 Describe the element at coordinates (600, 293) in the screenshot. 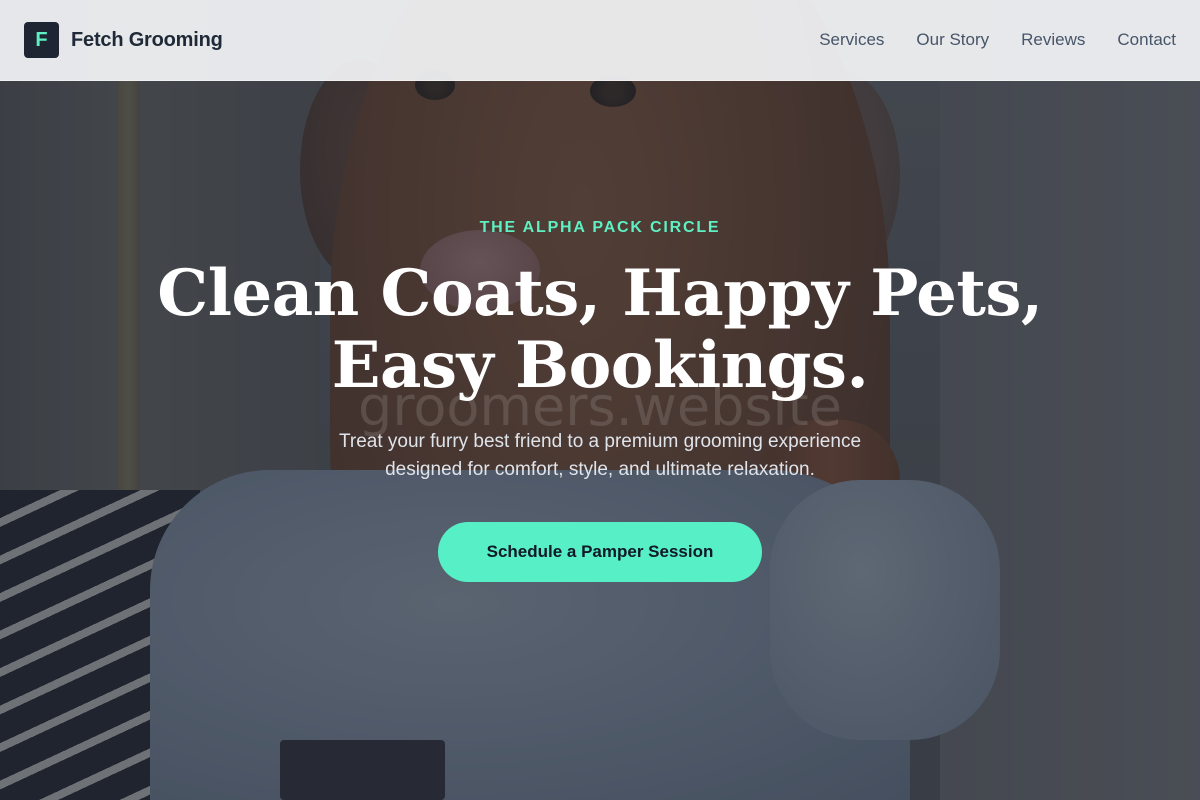

I see `hero-headline-line-1: Clean Coats, Happy Pets,` at that location.